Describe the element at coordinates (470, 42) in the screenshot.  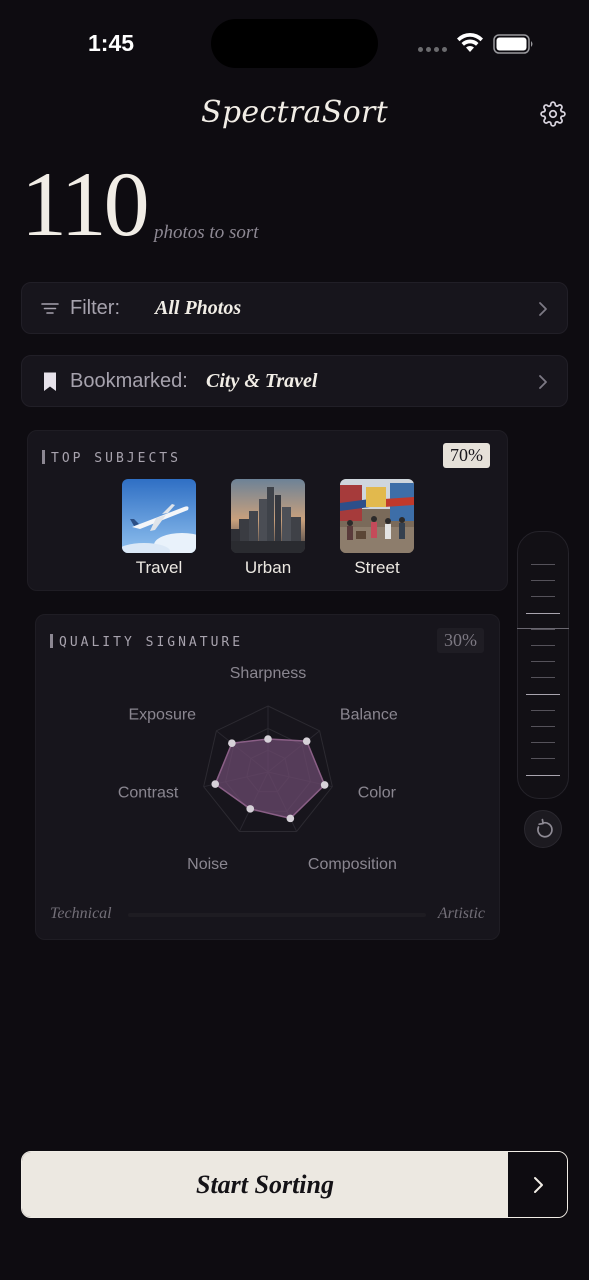
I see `wifi-icon` at that location.